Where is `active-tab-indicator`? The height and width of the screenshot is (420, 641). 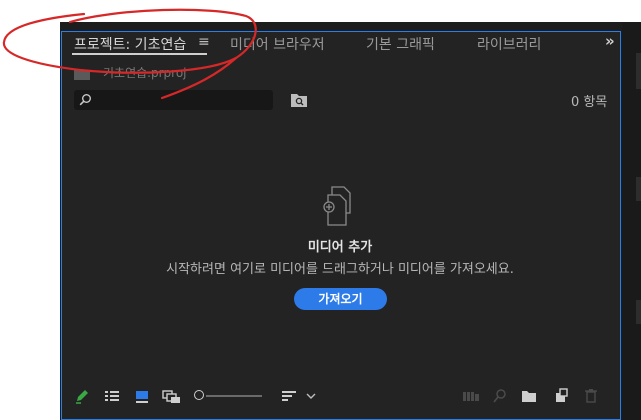
active-tab-indicator is located at coordinates (139, 54).